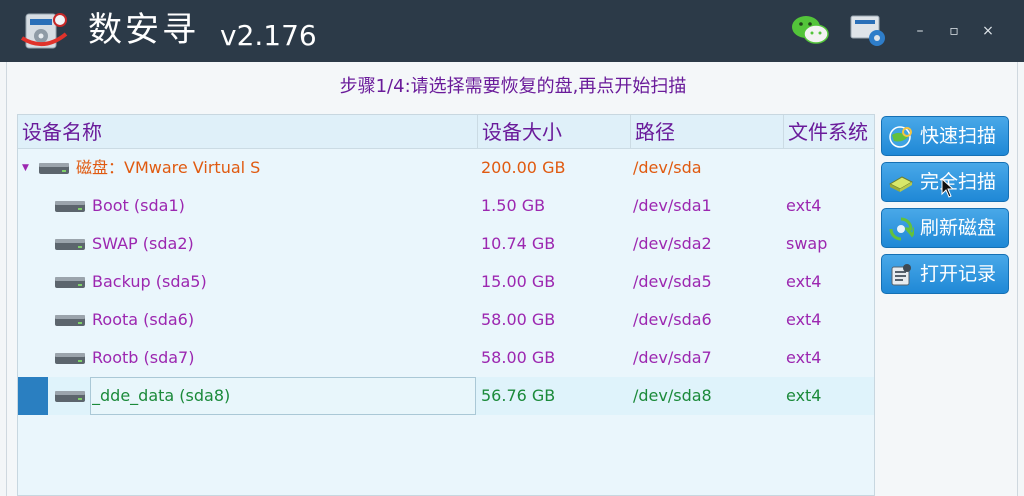 The width and height of the screenshot is (1024, 496). Describe the element at coordinates (554, 132) in the screenshot. I see `column-header-size: 设备大小` at that location.